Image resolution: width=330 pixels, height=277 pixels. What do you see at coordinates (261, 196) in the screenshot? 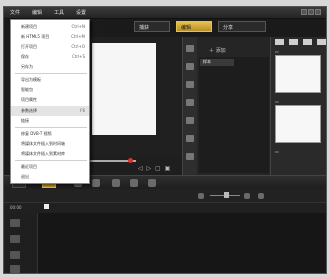
I see `fit-project-icon` at bounding box center [261, 196].